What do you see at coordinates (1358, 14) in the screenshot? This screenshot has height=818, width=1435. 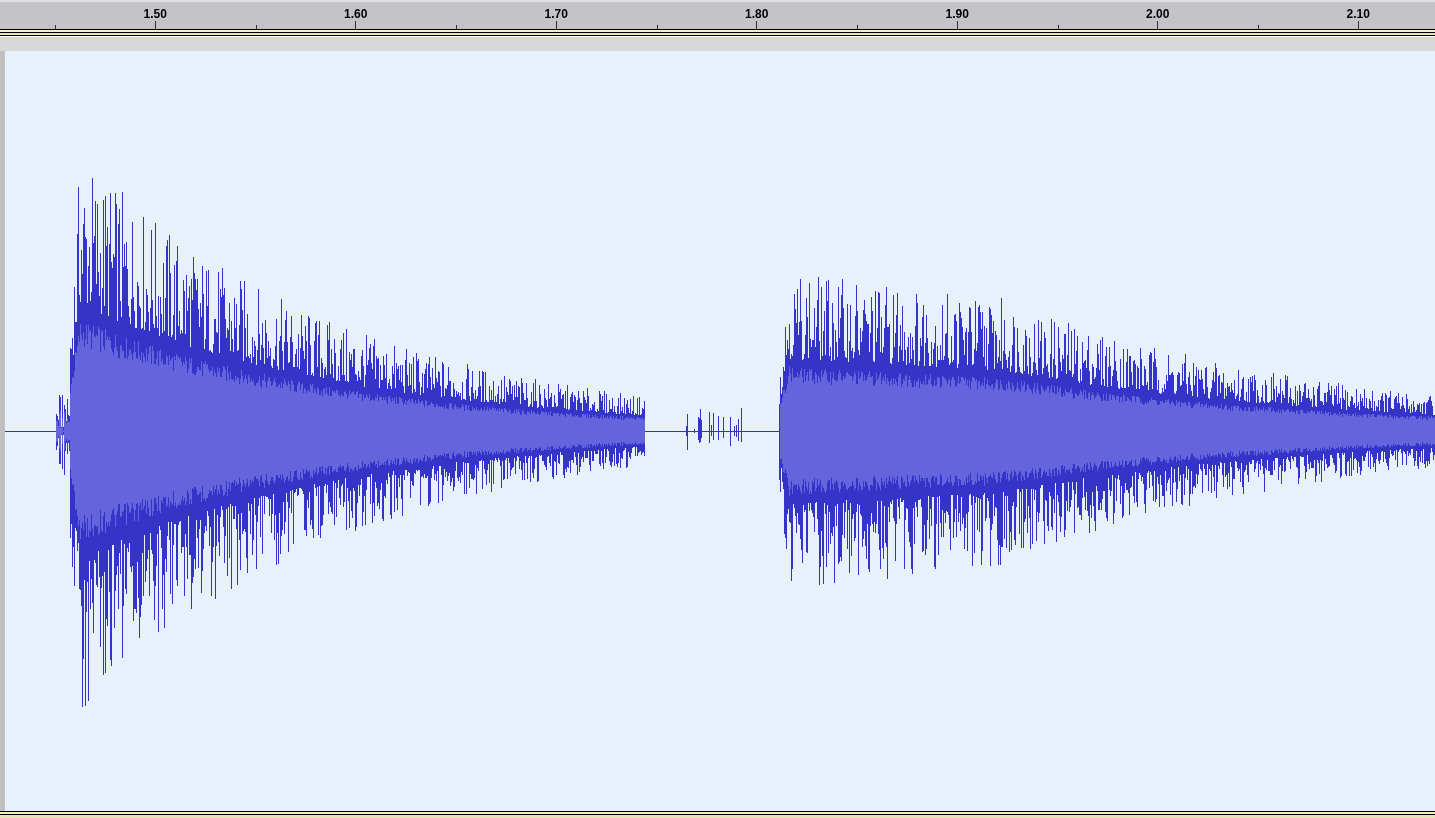 I see `time-label: 2.10` at bounding box center [1358, 14].